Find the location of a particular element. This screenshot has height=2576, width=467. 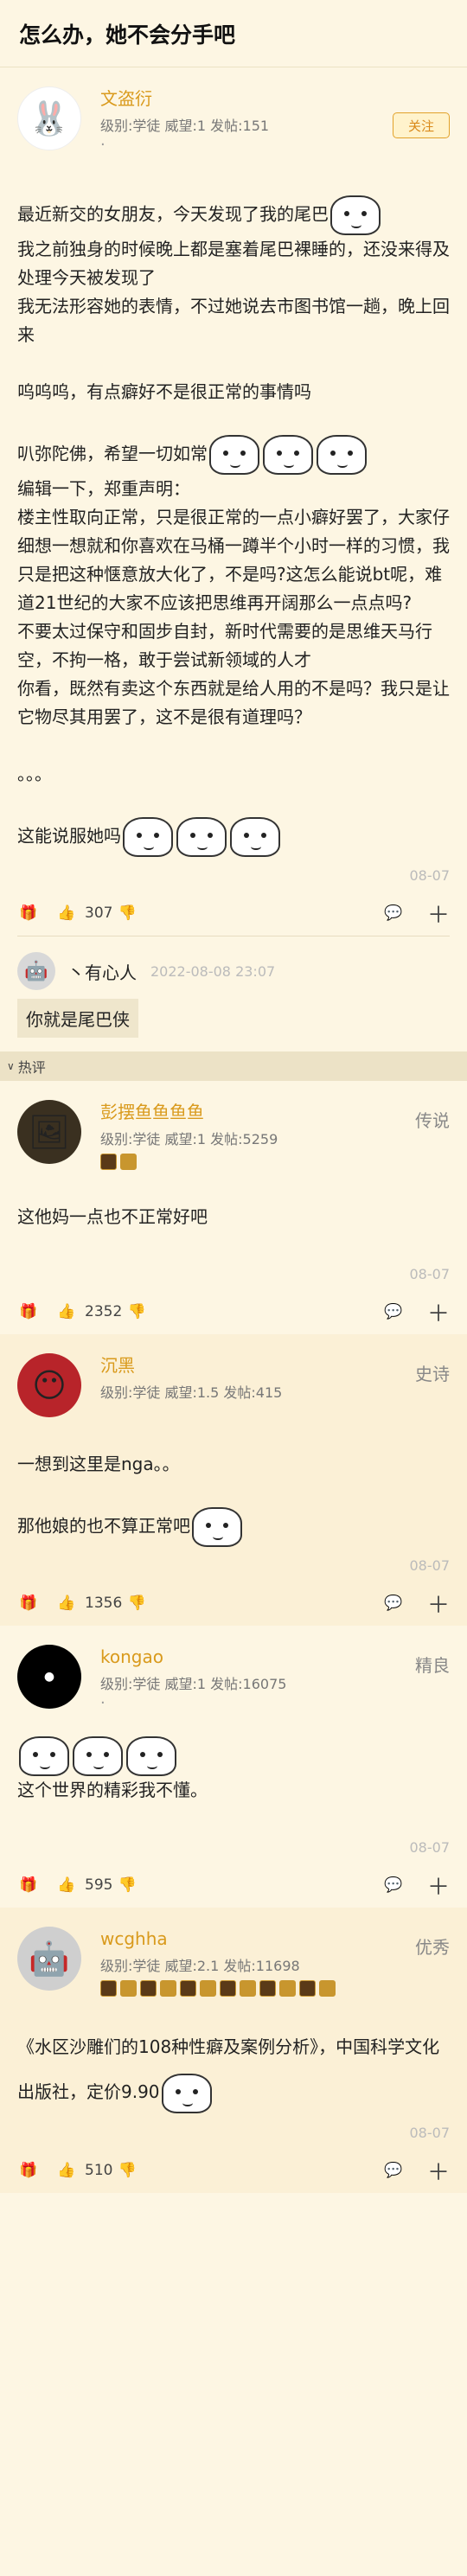

op-line: 我无法形容她的表情，不过她说去市图书馆一趟，晚上回来 is located at coordinates (233, 321).